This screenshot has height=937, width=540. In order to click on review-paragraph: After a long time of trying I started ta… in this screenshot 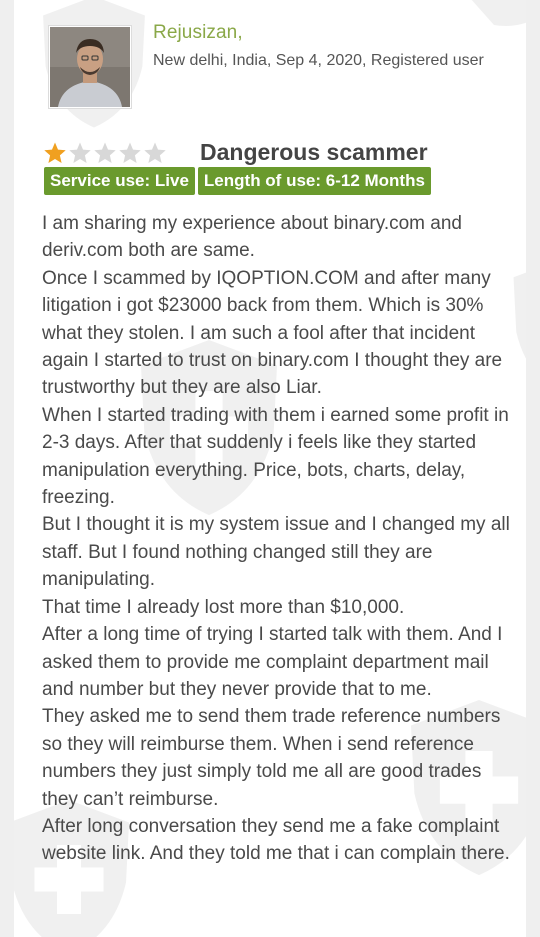, I will do `click(272, 662)`.